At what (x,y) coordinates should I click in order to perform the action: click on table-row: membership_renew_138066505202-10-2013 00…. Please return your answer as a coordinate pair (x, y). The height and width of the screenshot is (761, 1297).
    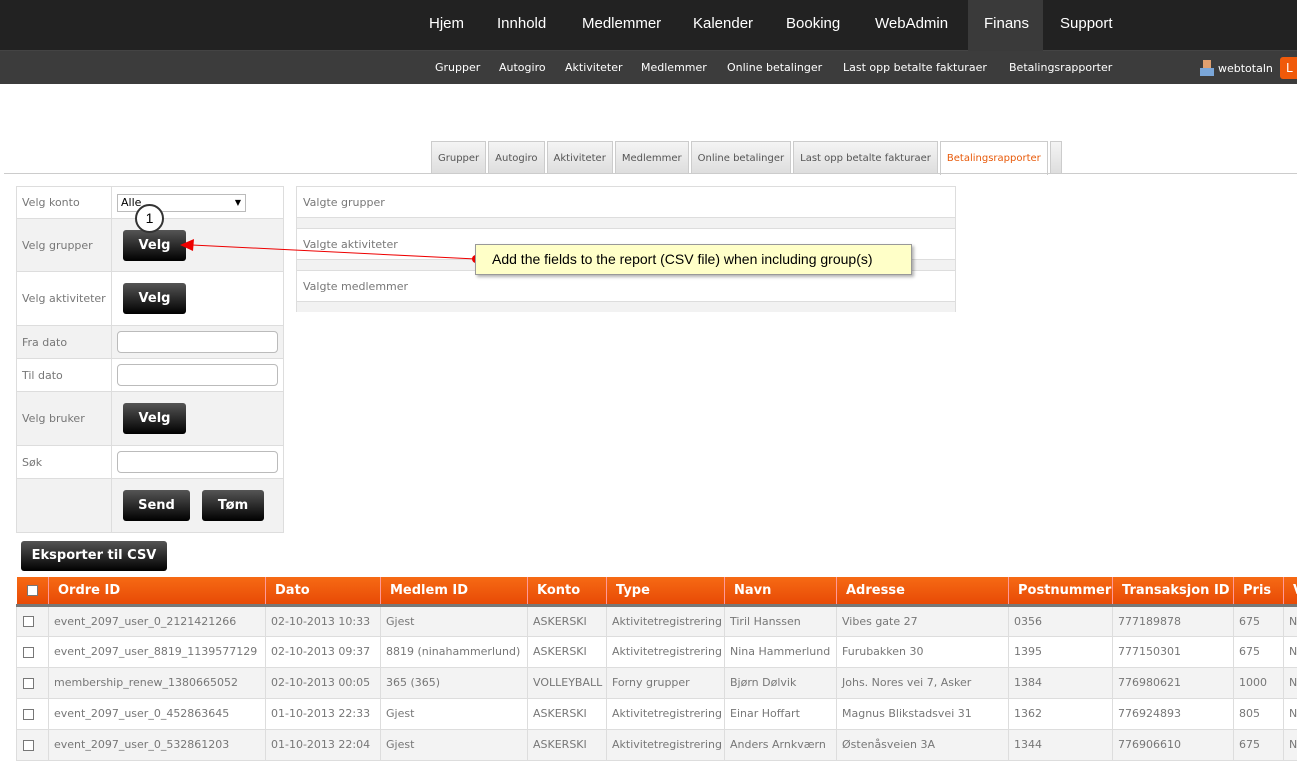
    Looking at the image, I should click on (657, 682).